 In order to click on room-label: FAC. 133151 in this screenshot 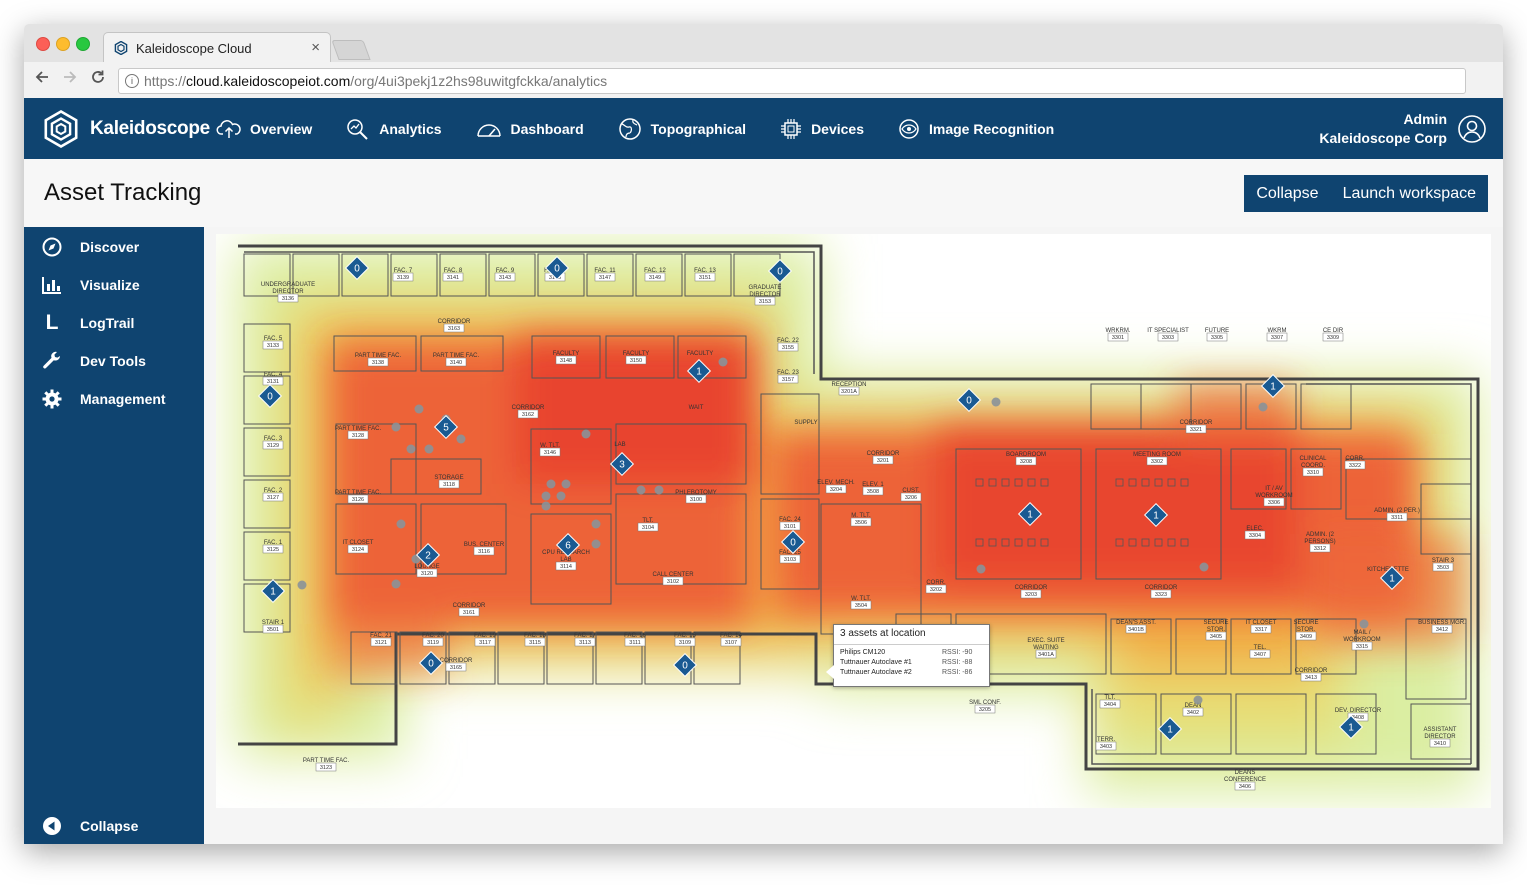, I will do `click(705, 275)`.